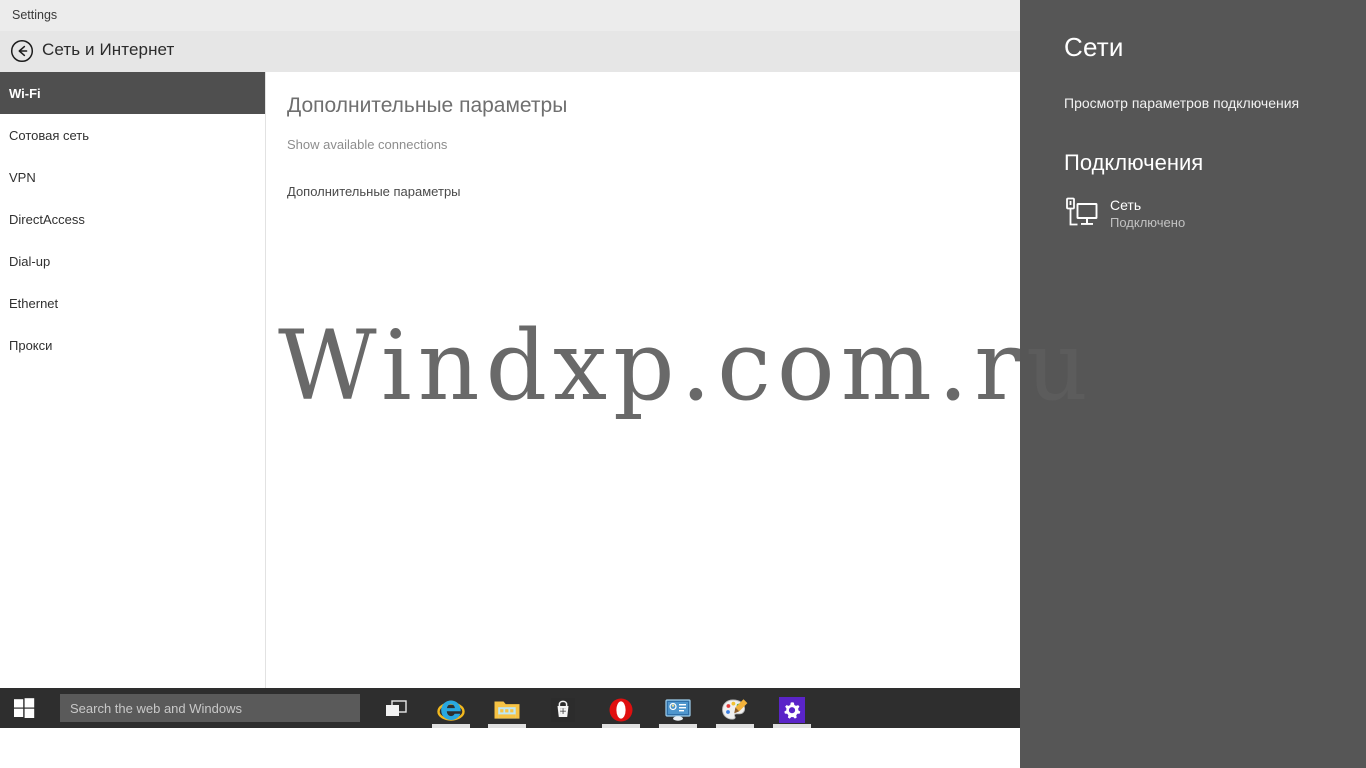 The height and width of the screenshot is (768, 1366). I want to click on opera-browser-icon, so click(621, 710).